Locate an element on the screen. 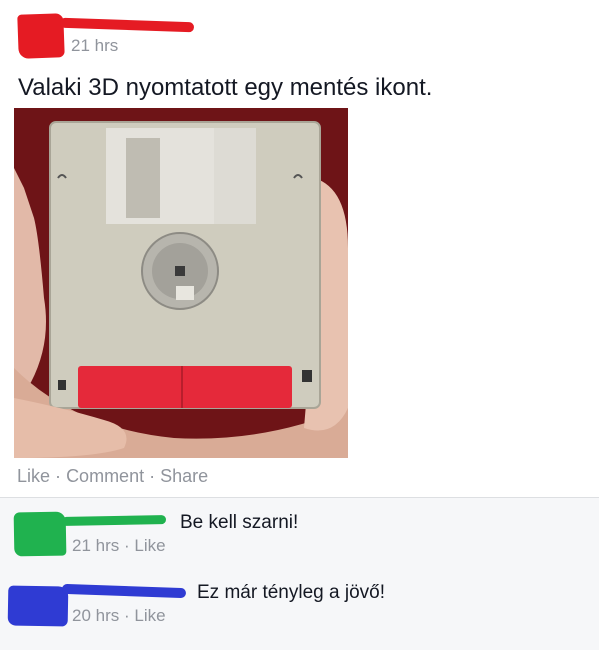 The width and height of the screenshot is (599, 650). comment-text: Be kell szarni! is located at coordinates (239, 522).